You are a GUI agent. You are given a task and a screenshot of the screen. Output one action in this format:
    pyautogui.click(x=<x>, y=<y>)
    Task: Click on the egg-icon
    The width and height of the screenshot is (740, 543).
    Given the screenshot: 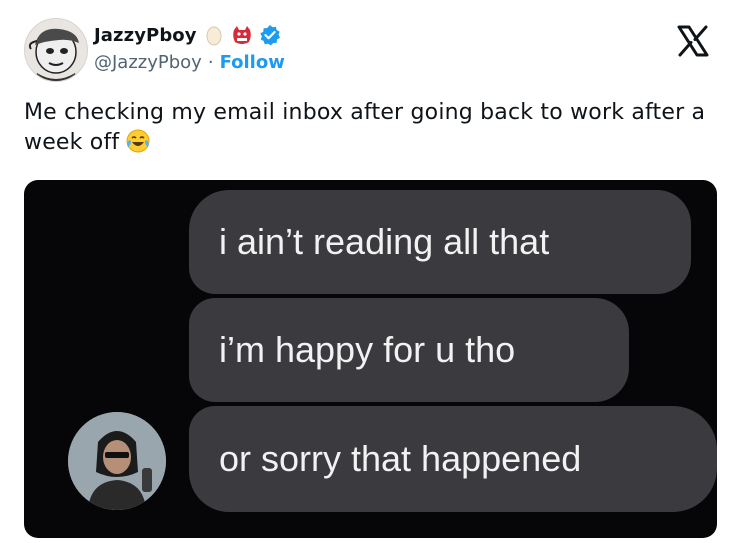 What is the action you would take?
    pyautogui.click(x=214, y=35)
    